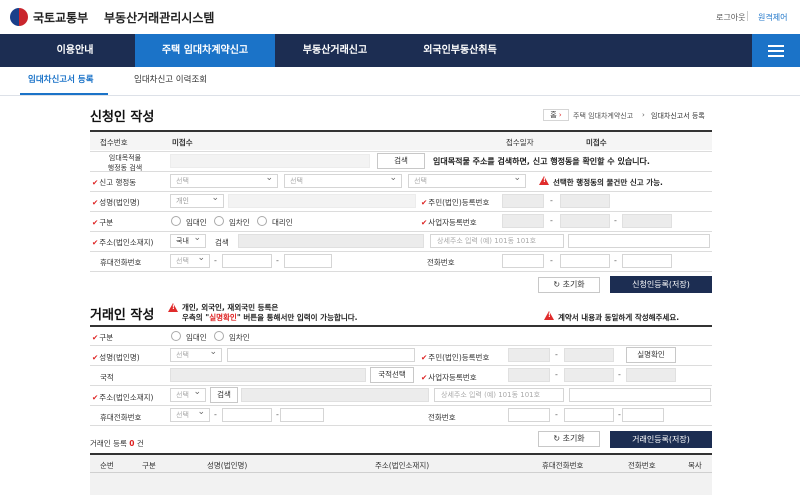 This screenshot has width=800, height=495. Describe the element at coordinates (188, 240) in the screenshot. I see `country-select: 국내` at that location.